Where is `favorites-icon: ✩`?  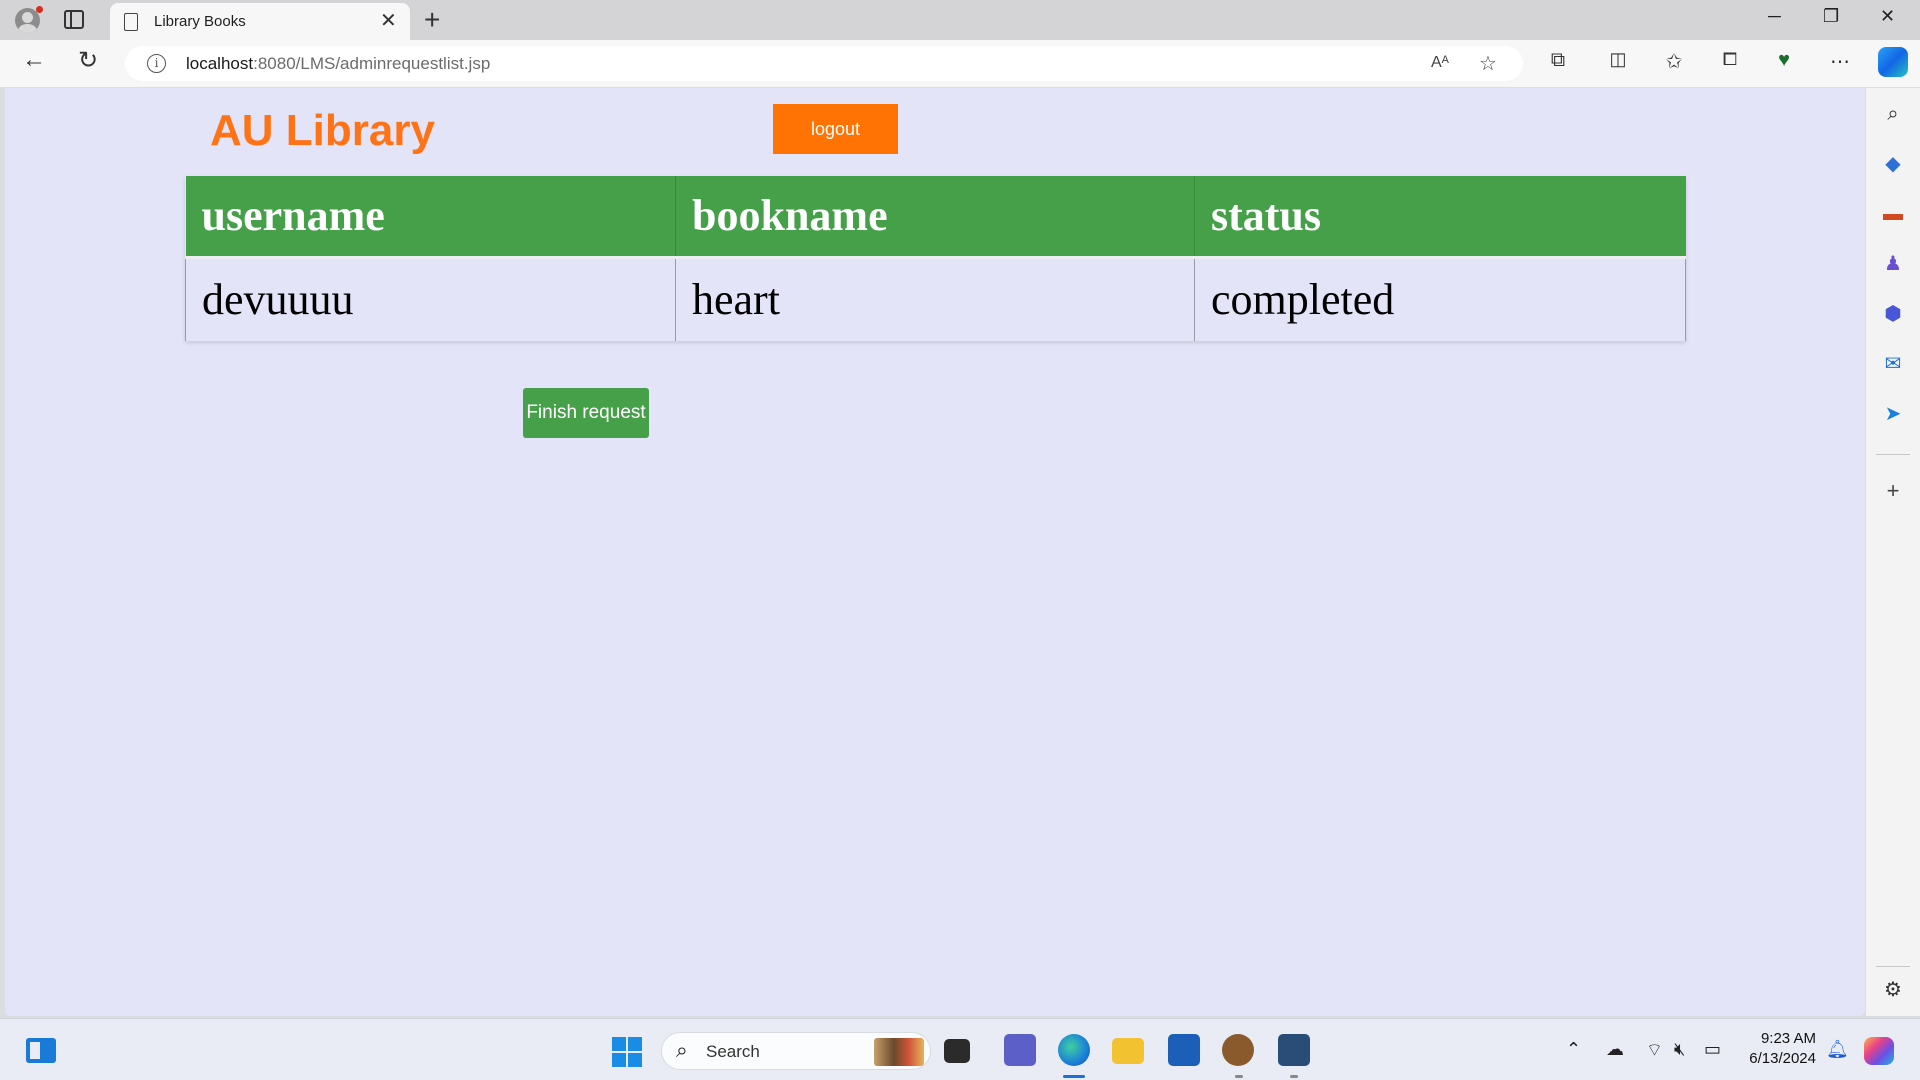
favorites-icon: ✩ is located at coordinates (1674, 61).